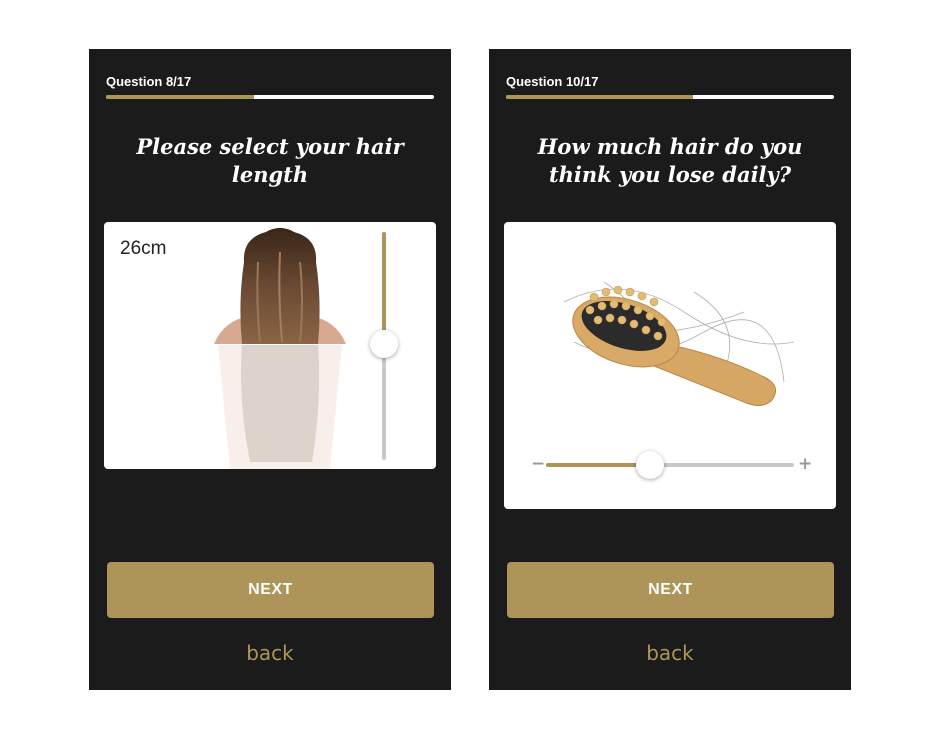  What do you see at coordinates (538, 464) in the screenshot?
I see `minus-icon: −` at bounding box center [538, 464].